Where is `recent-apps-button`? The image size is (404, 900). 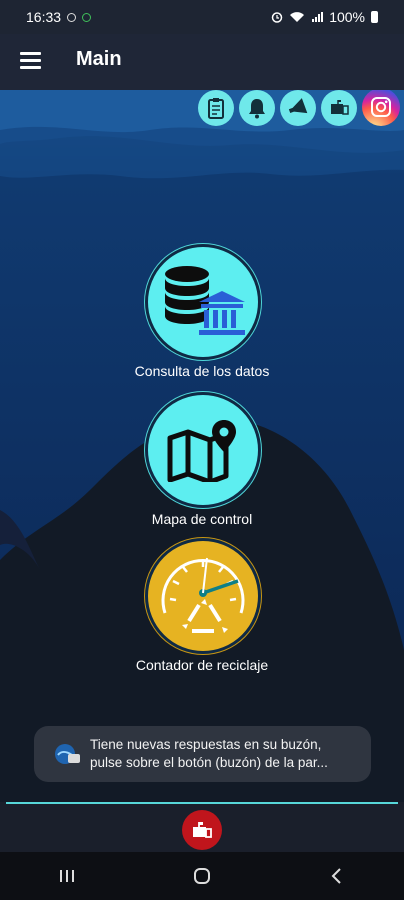
recent-apps-button is located at coordinates (67, 876).